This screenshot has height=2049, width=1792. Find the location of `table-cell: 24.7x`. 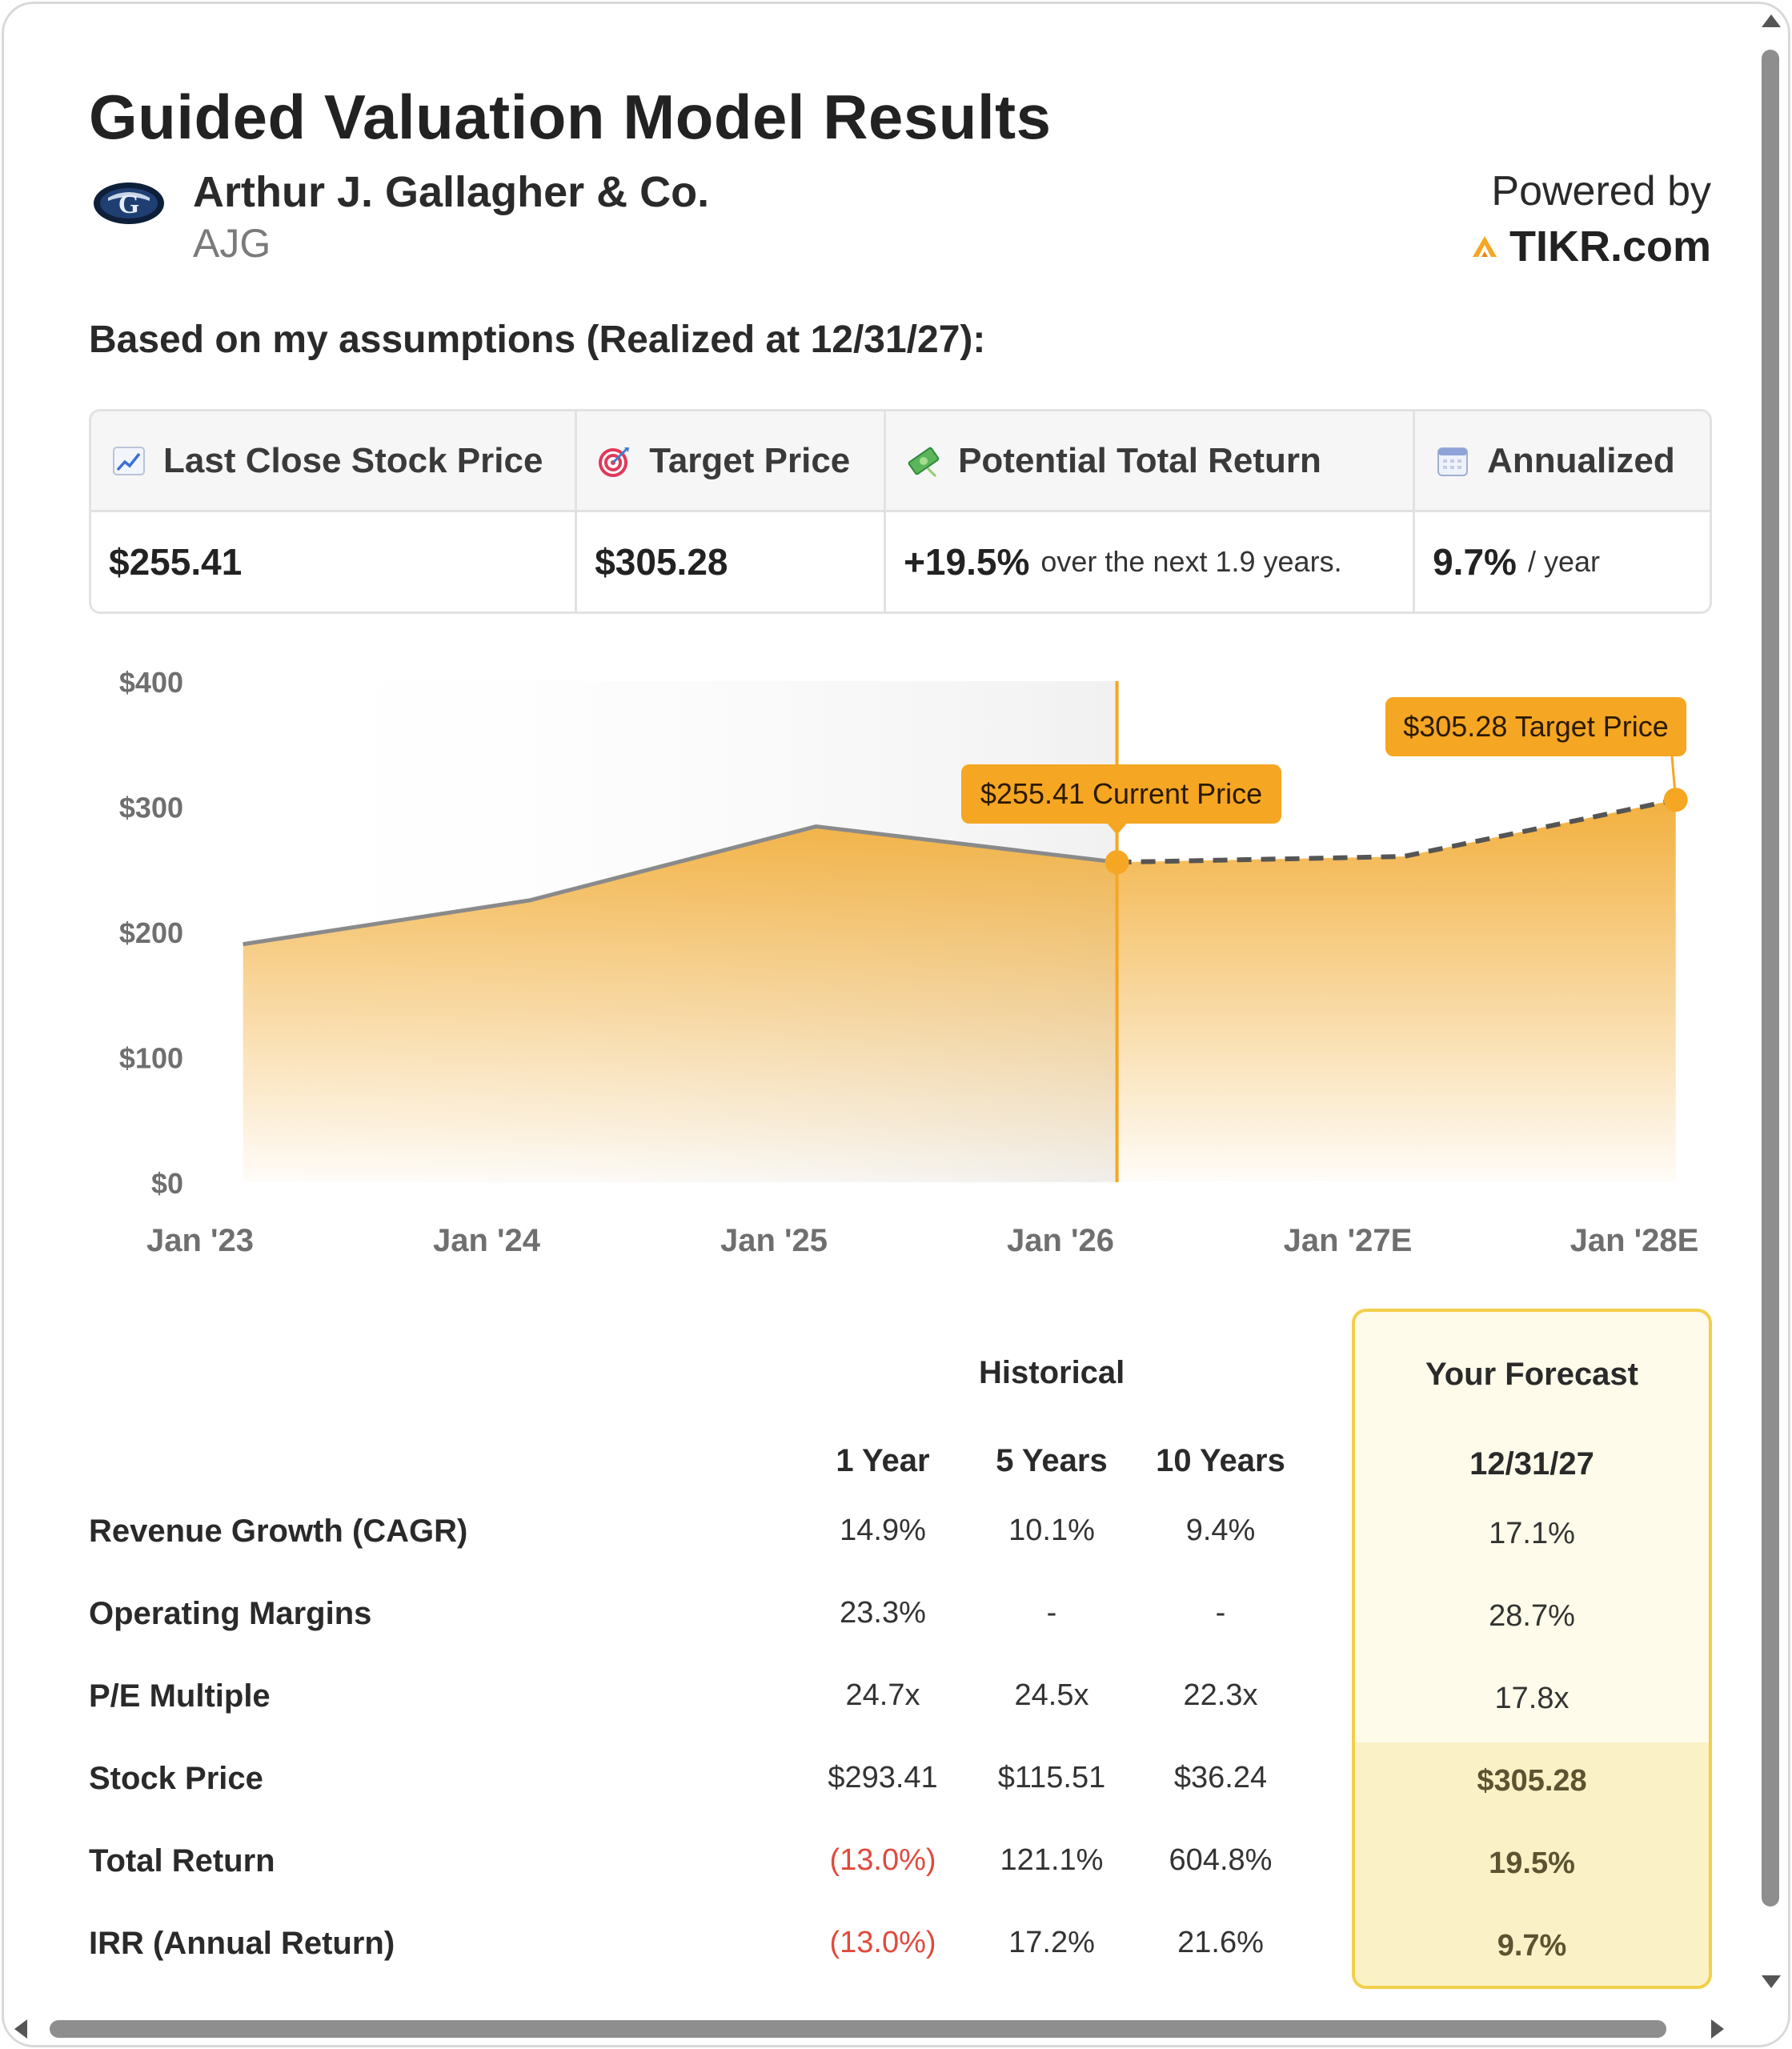

table-cell: 24.7x is located at coordinates (882, 1695).